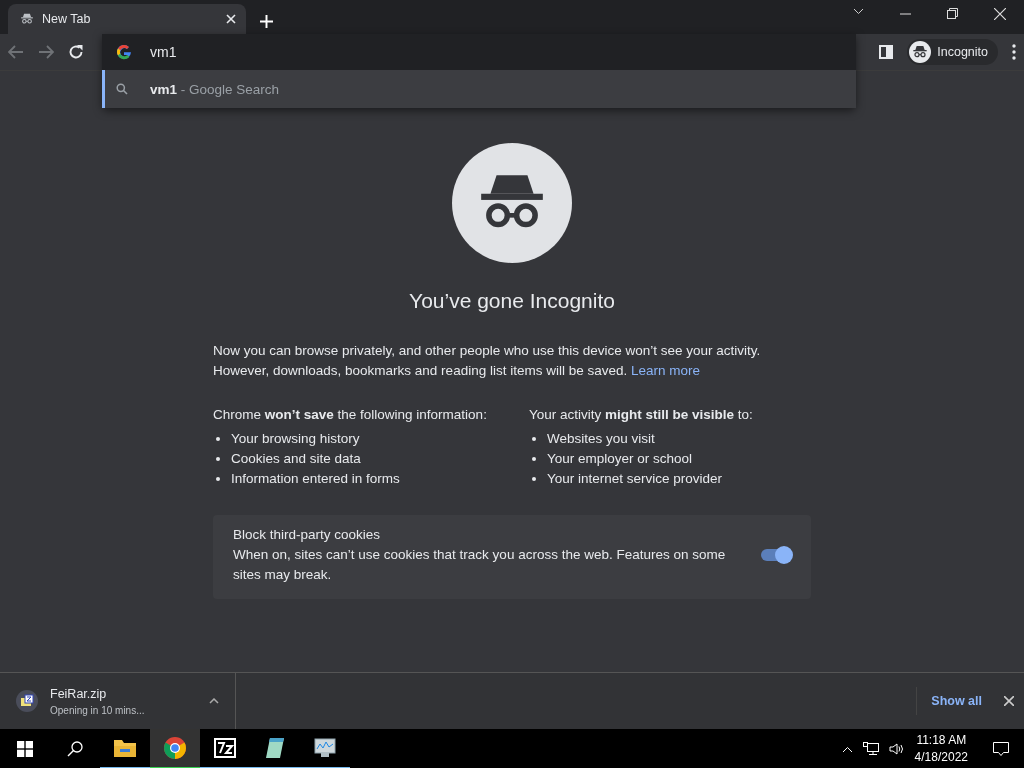 This screenshot has height=768, width=1024. What do you see at coordinates (1014, 52) in the screenshot?
I see `menu-icon` at bounding box center [1014, 52].